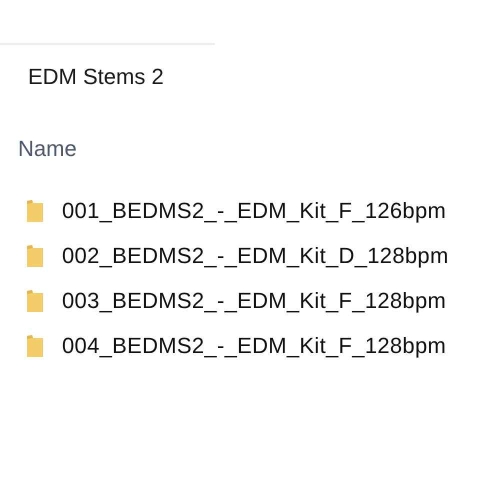  Describe the element at coordinates (254, 211) in the screenshot. I see `folder-name: 001_BEDMS2_-_EDM_Kit_F_126bpm` at that location.